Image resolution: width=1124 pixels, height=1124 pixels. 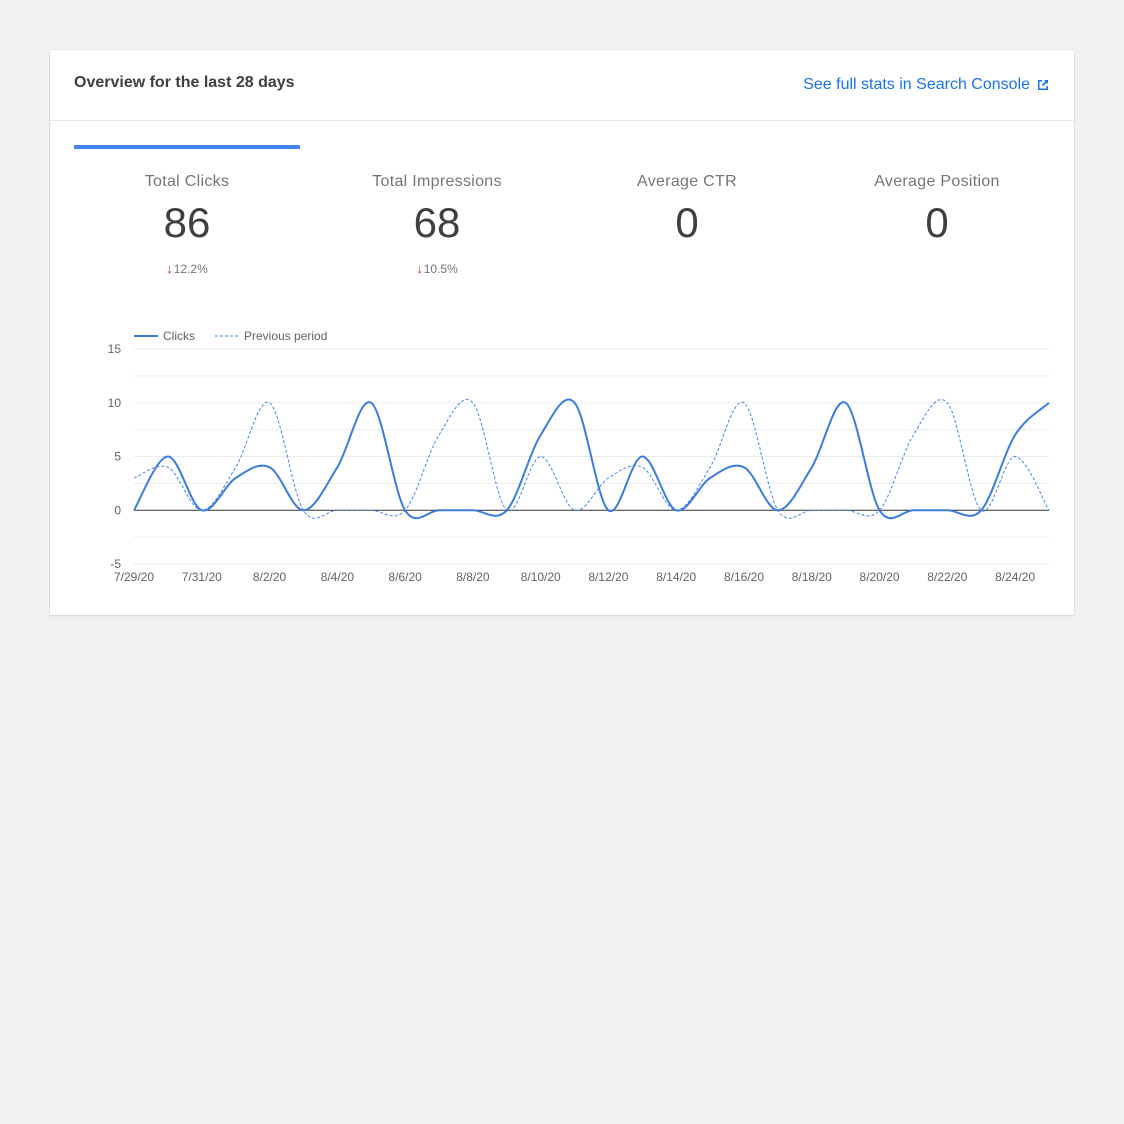 What do you see at coordinates (117, 510) in the screenshot?
I see `y-tick-label: 0` at bounding box center [117, 510].